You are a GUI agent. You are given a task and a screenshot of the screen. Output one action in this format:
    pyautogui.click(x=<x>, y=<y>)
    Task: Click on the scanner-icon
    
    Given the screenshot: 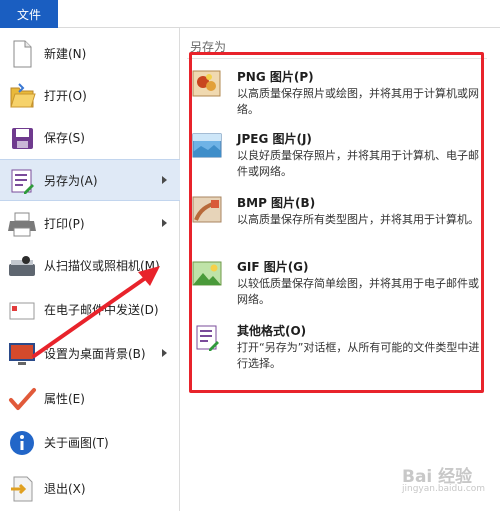 What is the action you would take?
    pyautogui.click(x=22, y=266)
    